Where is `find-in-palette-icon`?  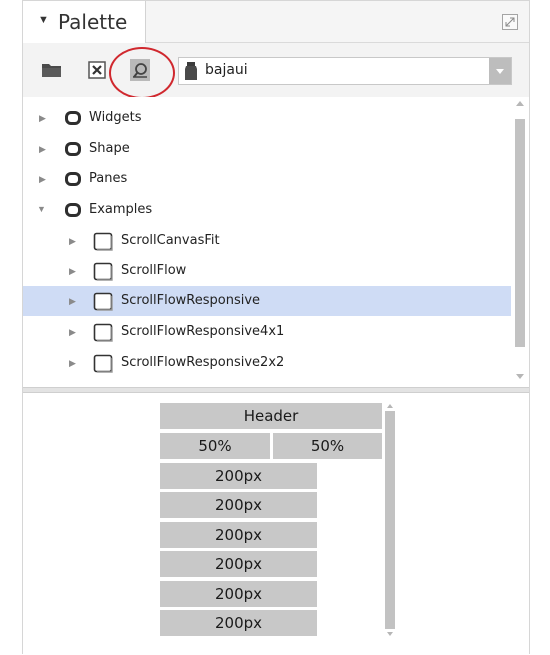
find-in-palette-icon is located at coordinates (141, 70).